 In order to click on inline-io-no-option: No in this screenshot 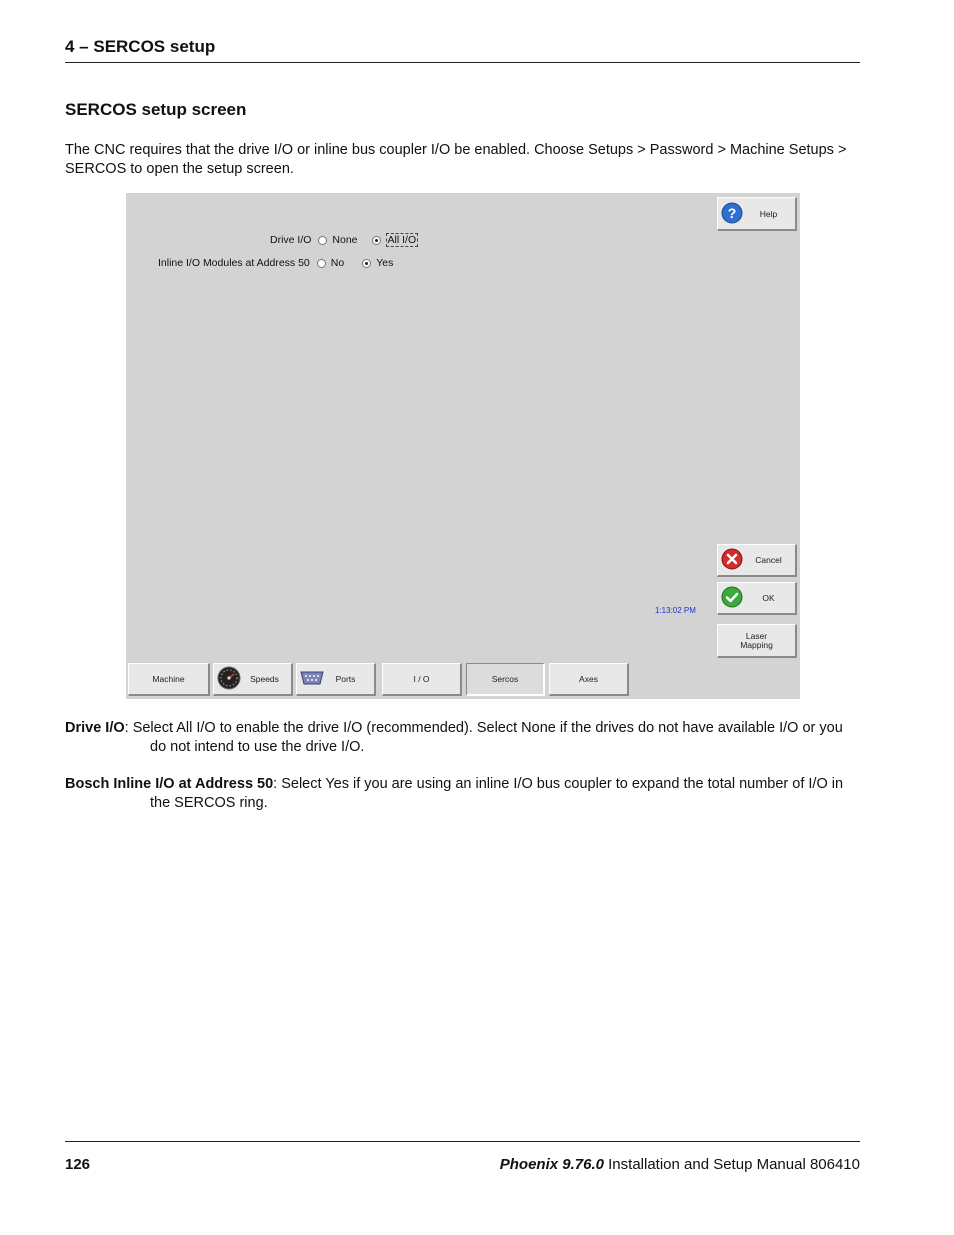, I will do `click(330, 263)`.